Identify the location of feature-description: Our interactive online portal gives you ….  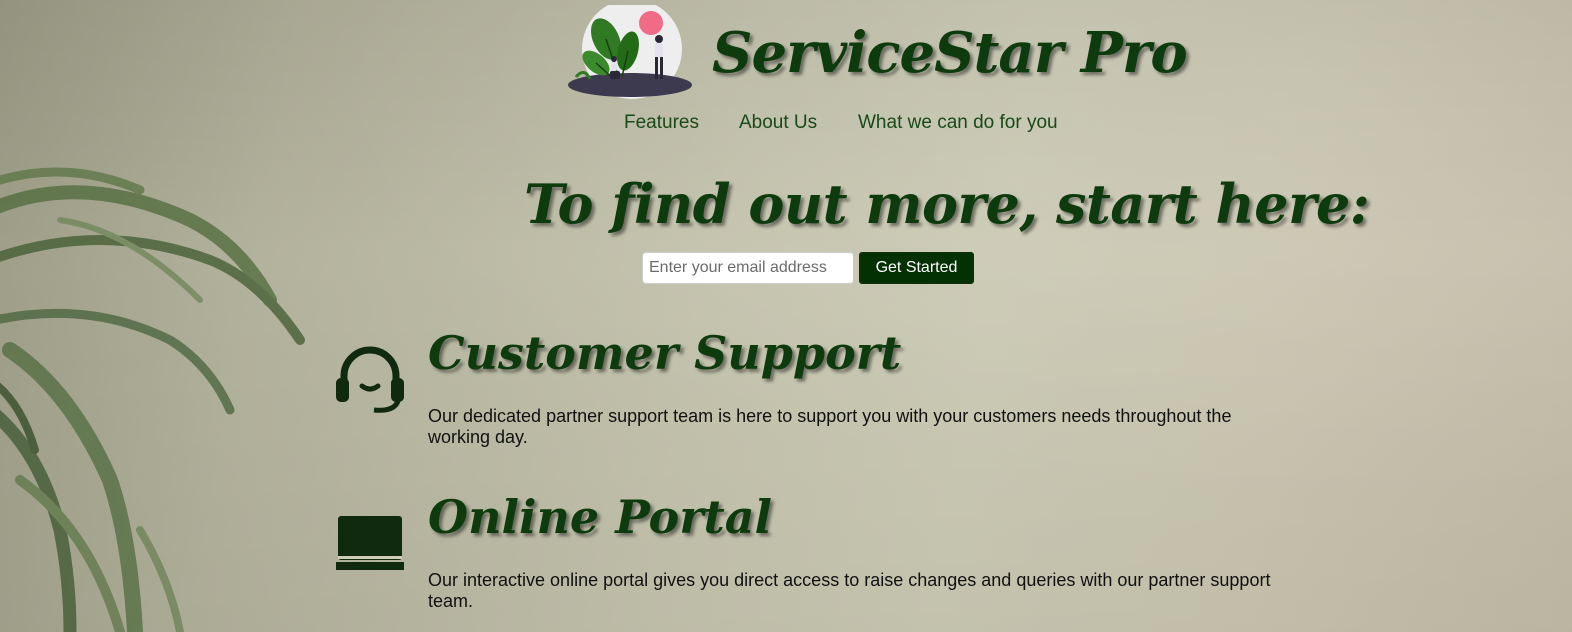
(849, 590).